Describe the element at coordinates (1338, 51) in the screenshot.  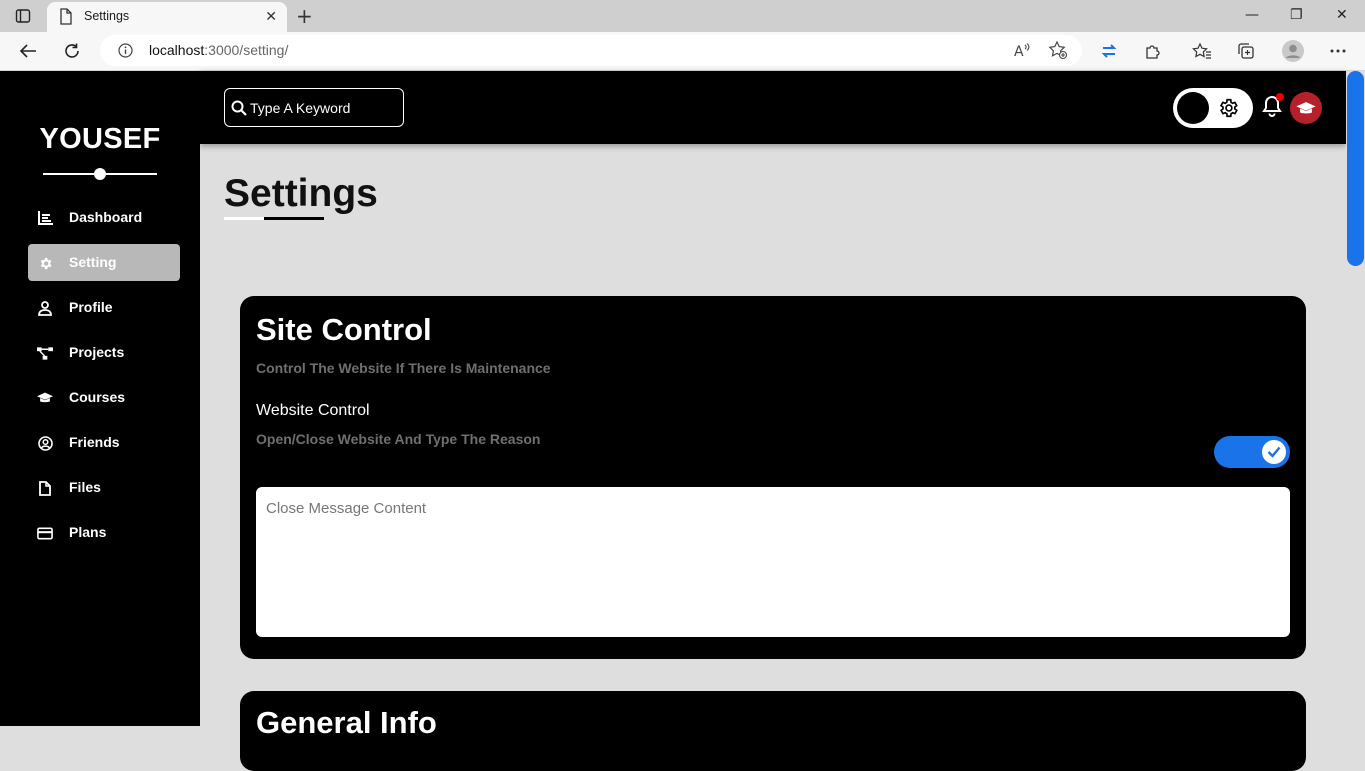
I see `more-options-icon` at that location.